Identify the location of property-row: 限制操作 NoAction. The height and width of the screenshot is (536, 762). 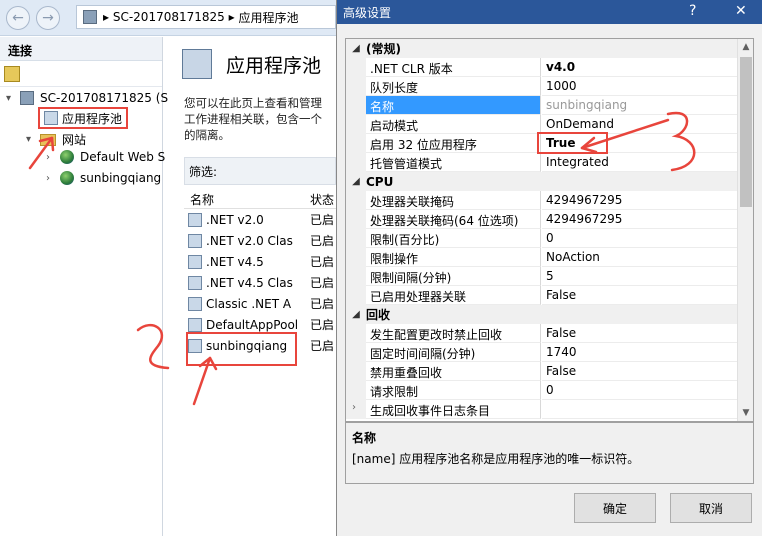
(542, 257).